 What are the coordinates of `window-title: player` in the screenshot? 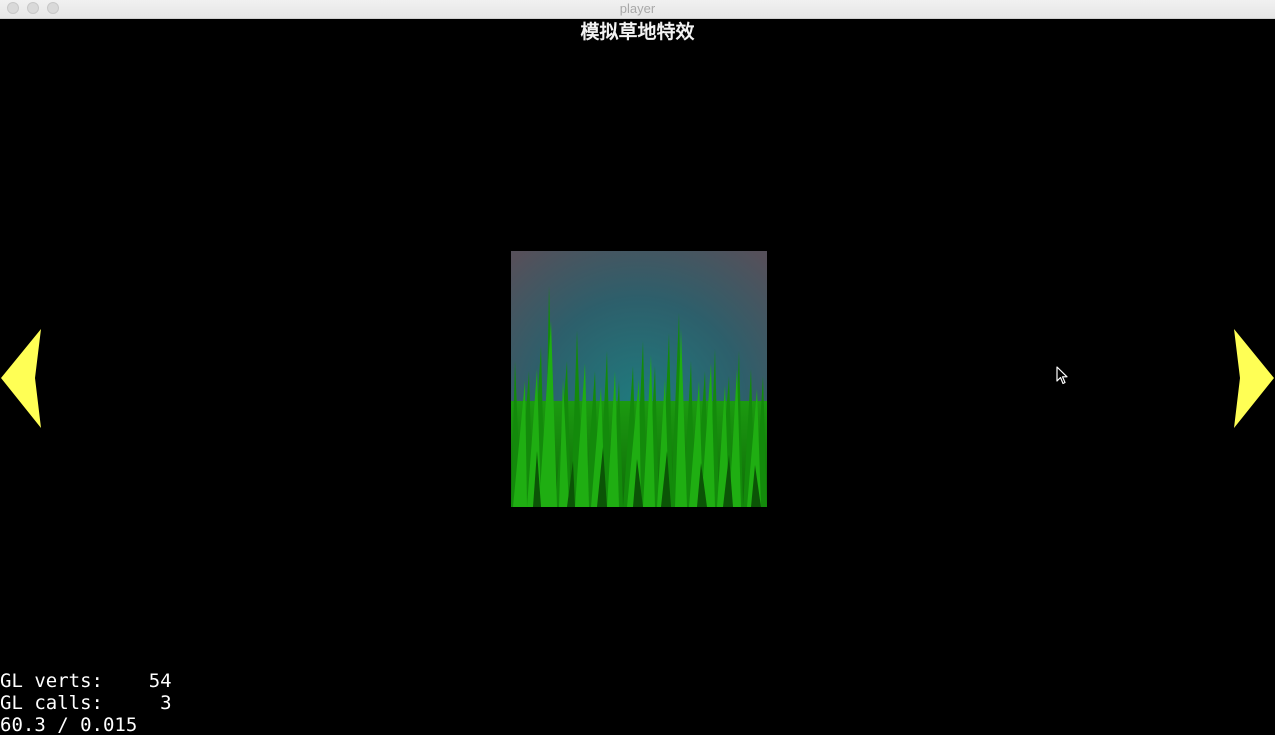 It's located at (637, 8).